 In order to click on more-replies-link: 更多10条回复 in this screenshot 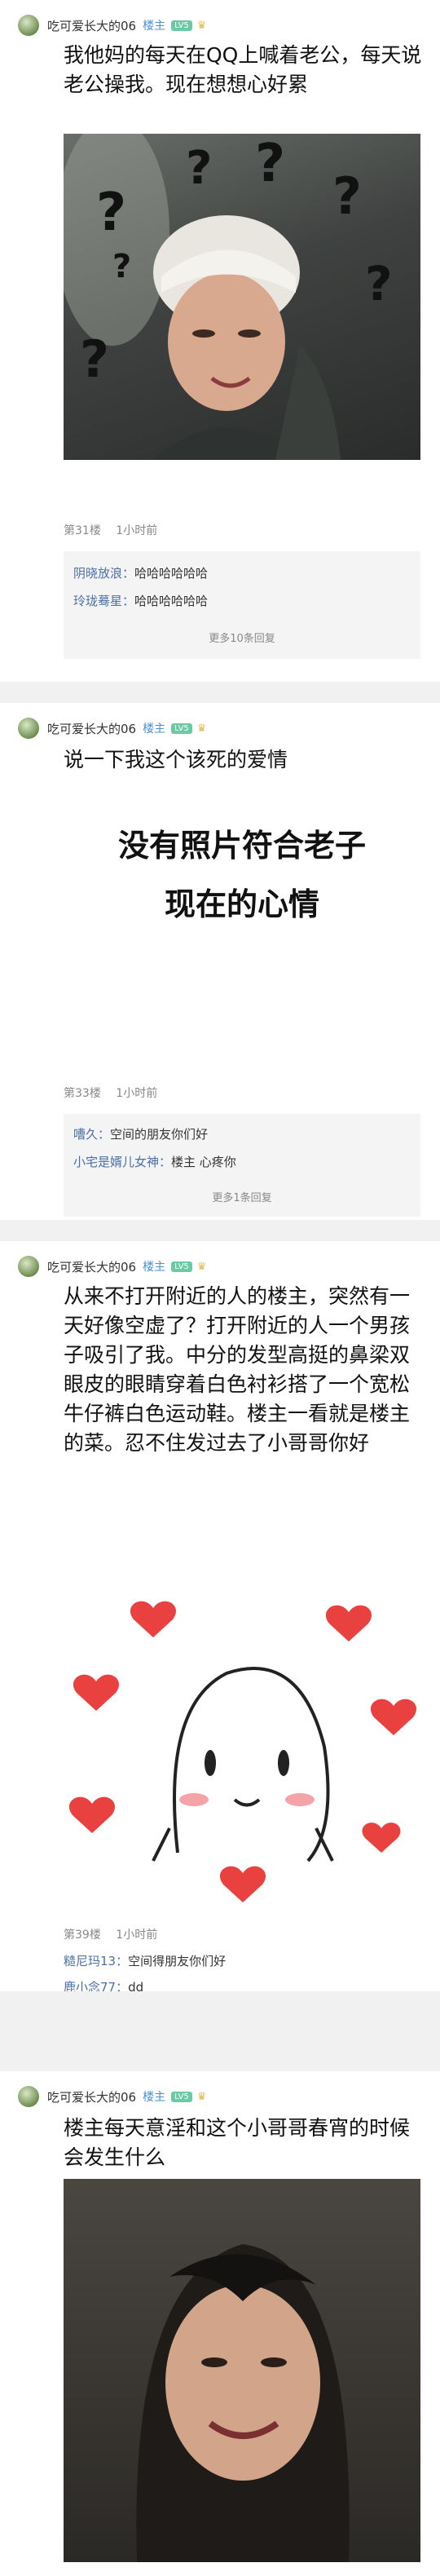, I will do `click(242, 637)`.